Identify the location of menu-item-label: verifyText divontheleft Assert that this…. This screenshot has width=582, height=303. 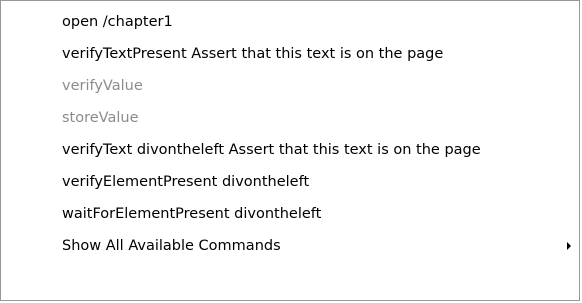
(271, 150).